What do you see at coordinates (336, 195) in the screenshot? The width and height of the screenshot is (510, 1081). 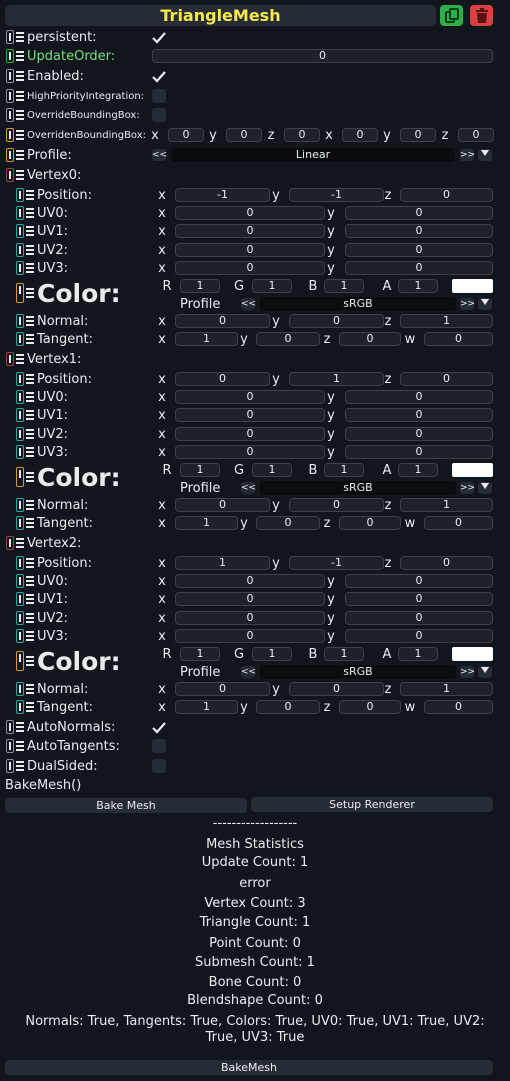 I see `position-y-field: -1` at bounding box center [336, 195].